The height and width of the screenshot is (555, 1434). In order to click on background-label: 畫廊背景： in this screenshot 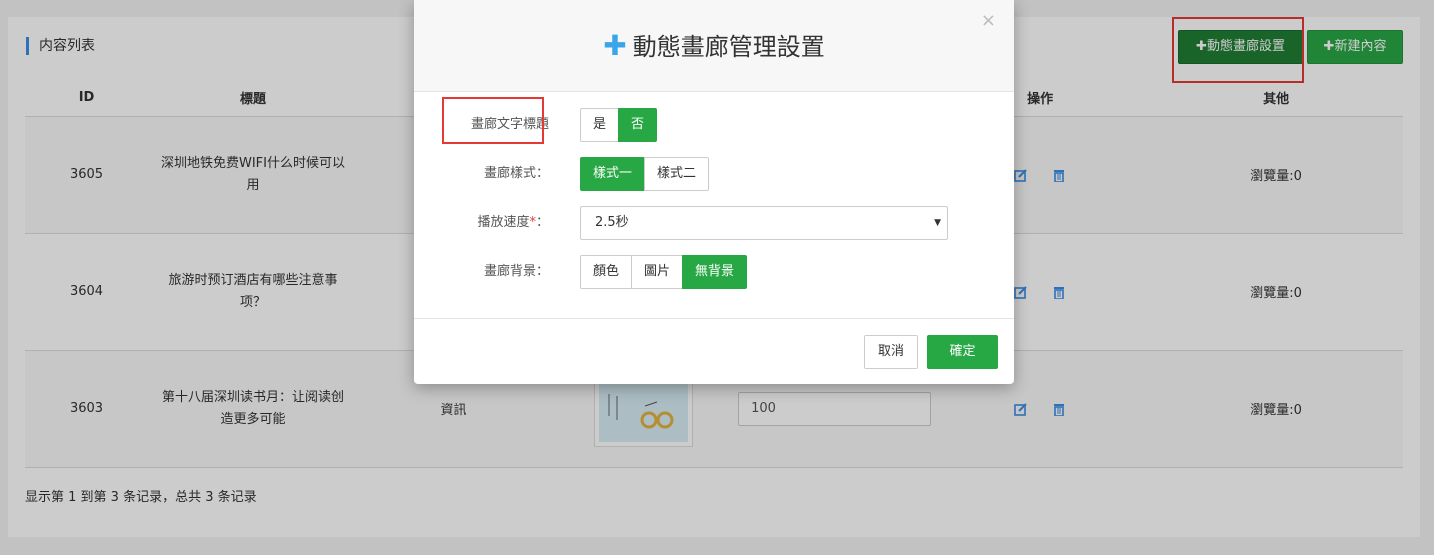, I will do `click(516, 271)`.